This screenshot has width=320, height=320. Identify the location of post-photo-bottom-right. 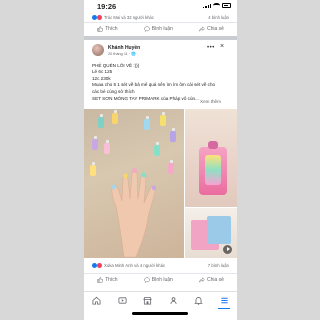
(211, 233).